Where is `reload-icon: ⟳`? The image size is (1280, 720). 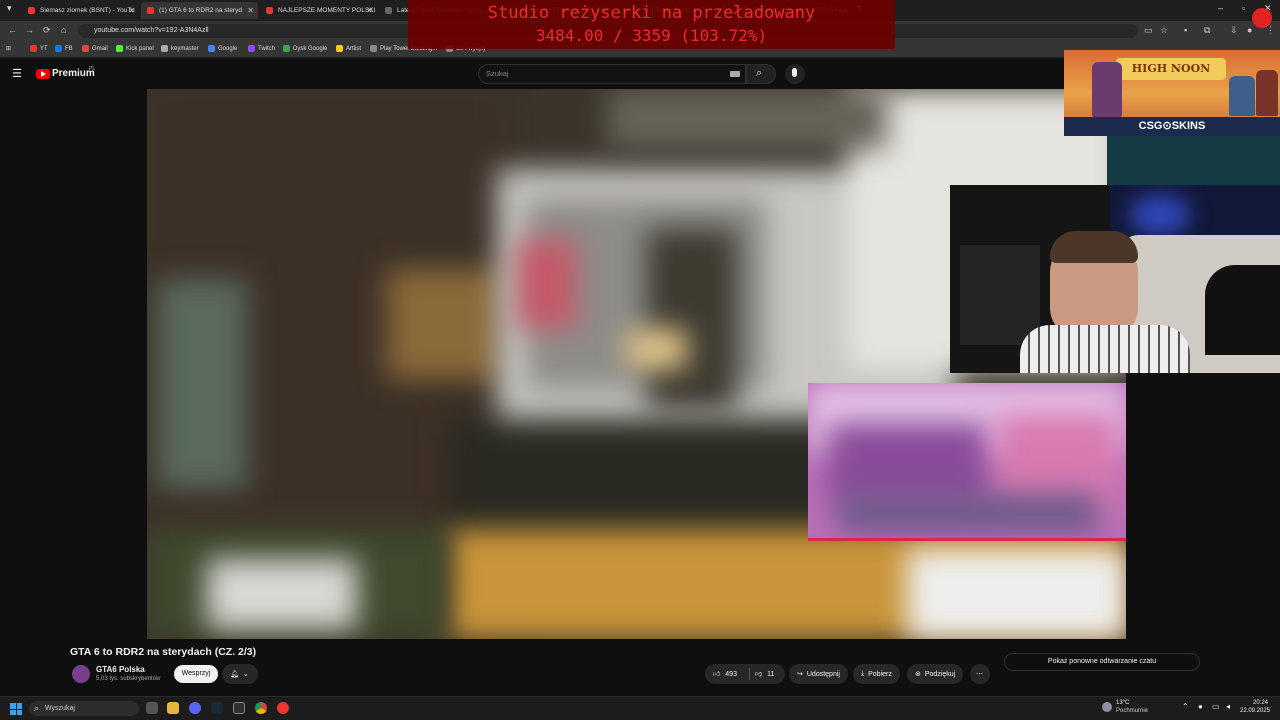
reload-icon: ⟳ is located at coordinates (47, 30).